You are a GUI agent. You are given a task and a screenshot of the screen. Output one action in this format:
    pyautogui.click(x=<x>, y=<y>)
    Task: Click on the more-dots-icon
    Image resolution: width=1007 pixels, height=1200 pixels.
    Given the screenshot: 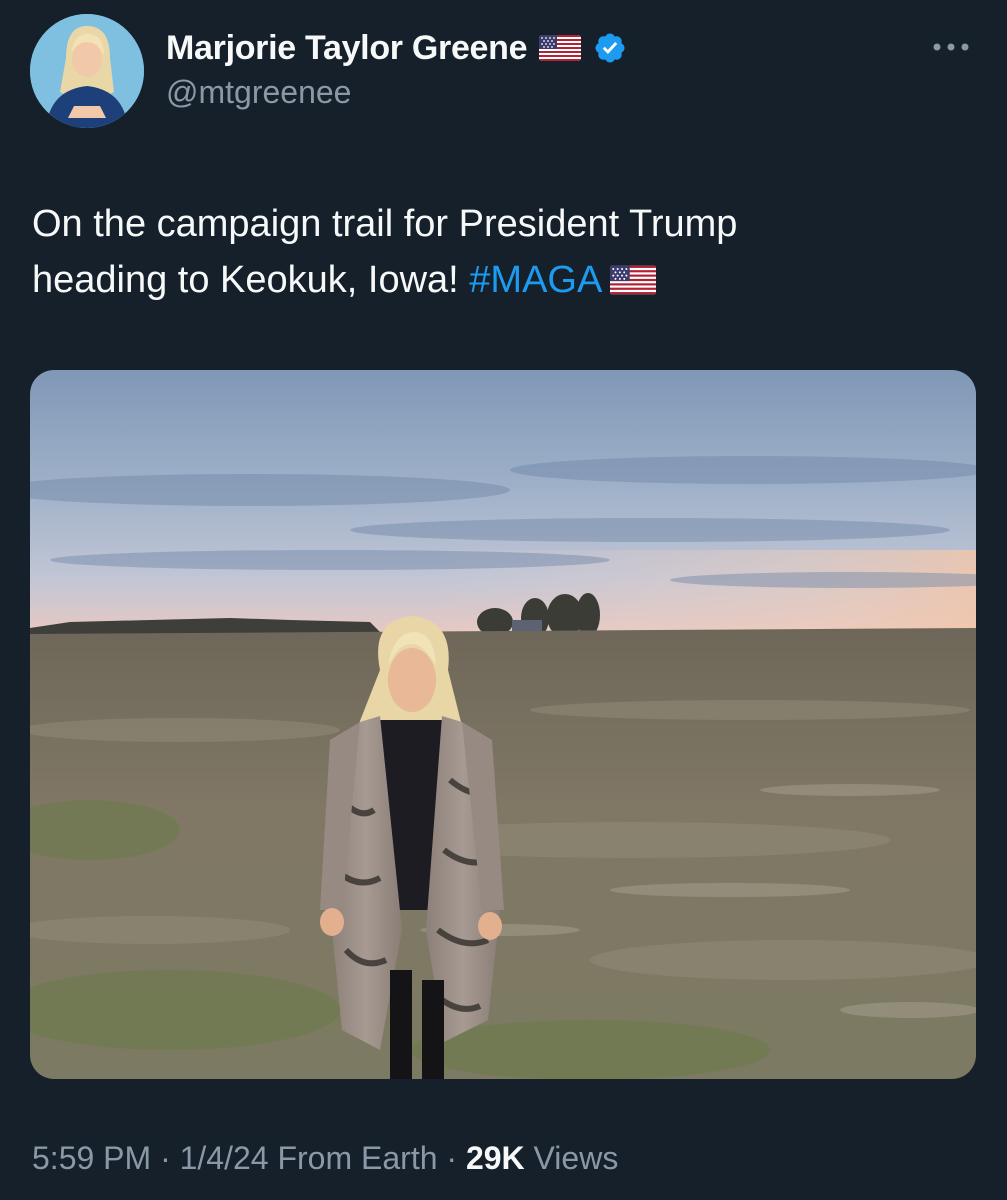 What is the action you would take?
    pyautogui.click(x=951, y=47)
    